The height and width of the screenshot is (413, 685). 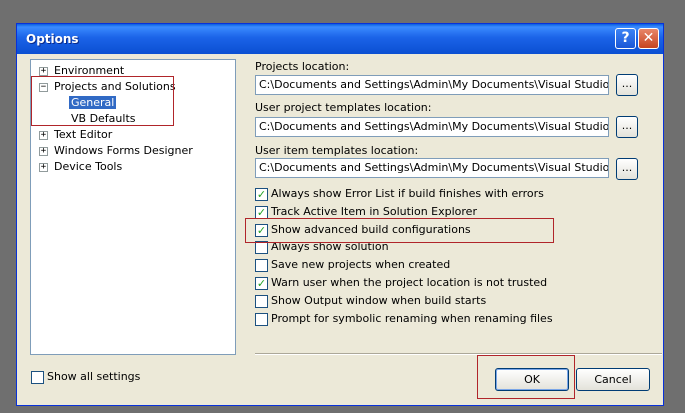 What do you see at coordinates (532, 379) in the screenshot?
I see `ok-button: OK` at bounding box center [532, 379].